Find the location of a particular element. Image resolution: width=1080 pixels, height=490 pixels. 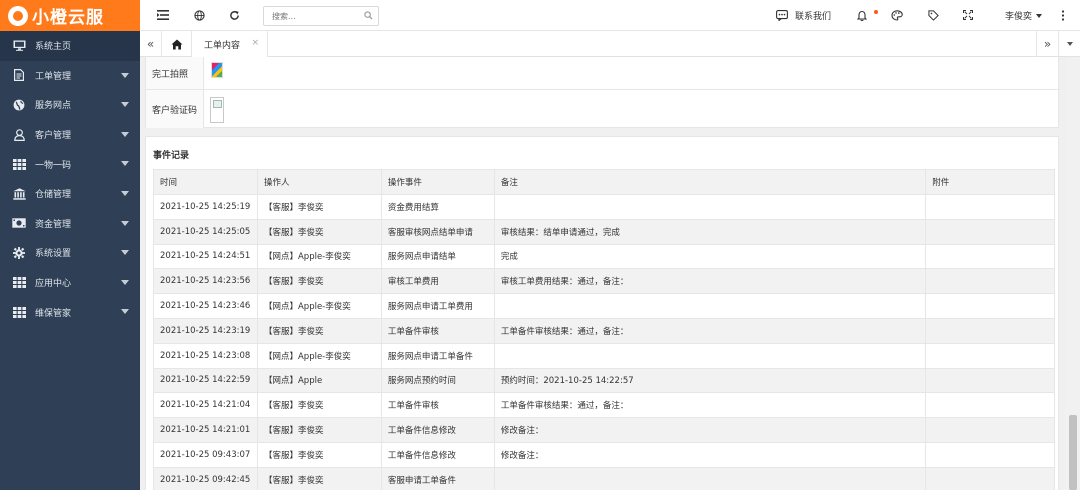

sidebar-item-label: 资金管理 is located at coordinates (53, 224).